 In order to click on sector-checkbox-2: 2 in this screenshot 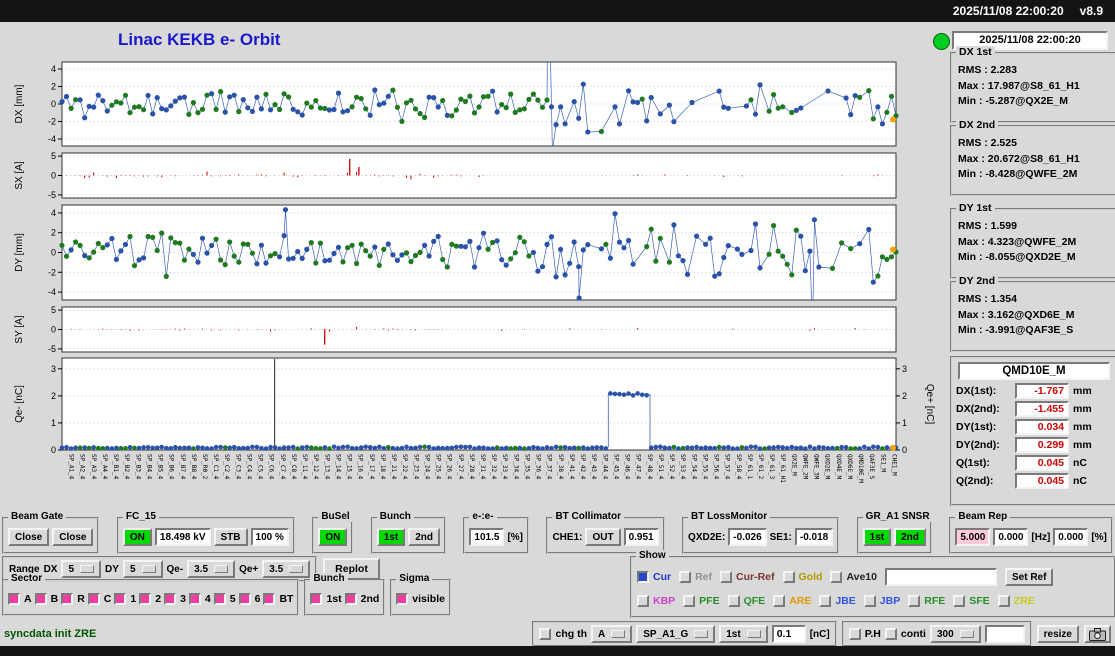, I will do `click(150, 599)`.